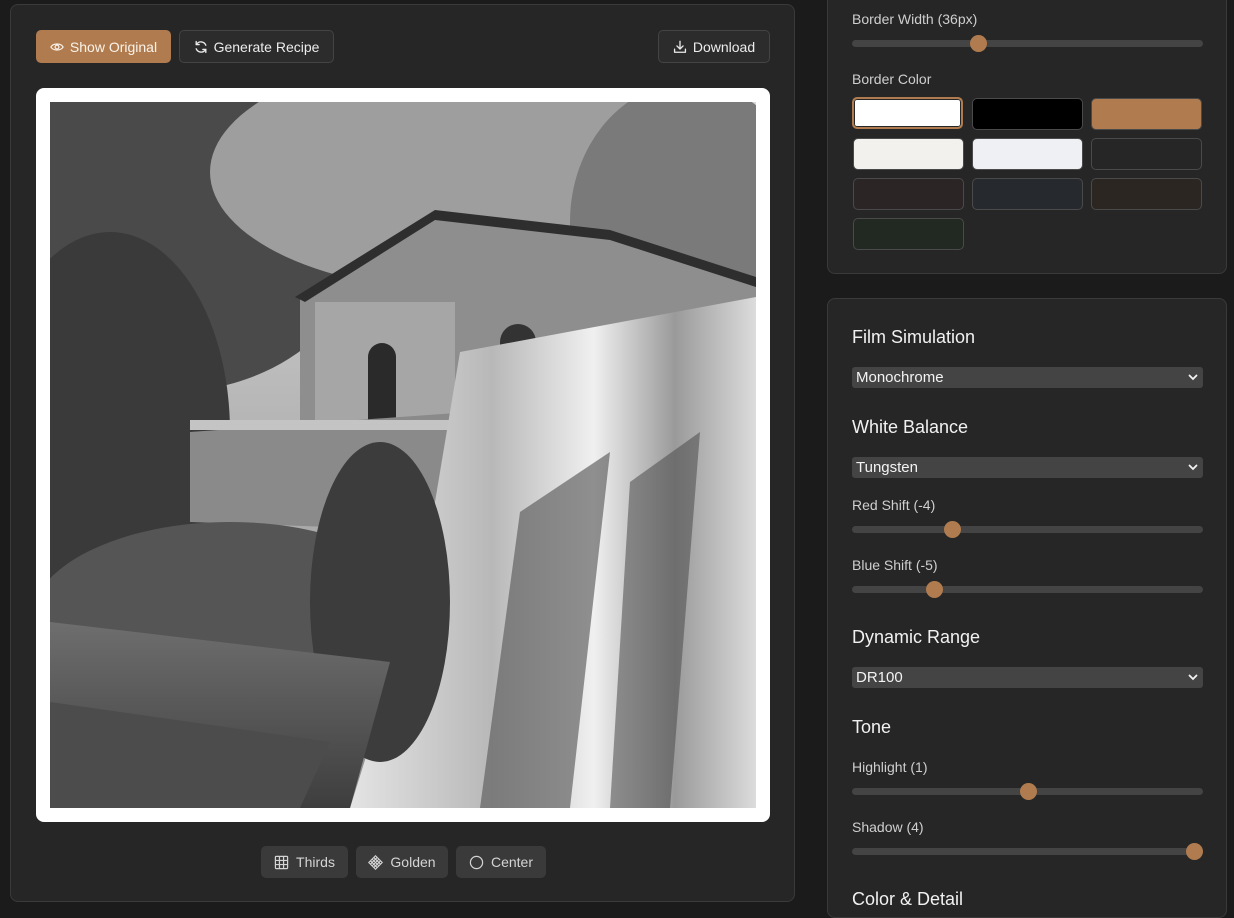 This screenshot has width=1234, height=918. Describe the element at coordinates (979, 43) in the screenshot. I see `border-width-slider-thumb` at that location.